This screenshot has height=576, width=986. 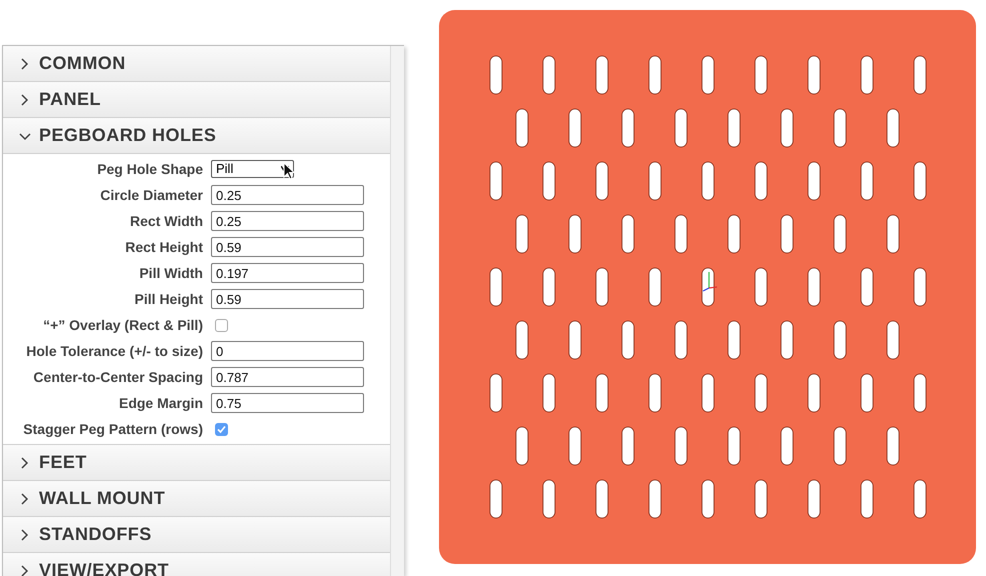 What do you see at coordinates (287, 403) in the screenshot?
I see `number-field: 0.75` at bounding box center [287, 403].